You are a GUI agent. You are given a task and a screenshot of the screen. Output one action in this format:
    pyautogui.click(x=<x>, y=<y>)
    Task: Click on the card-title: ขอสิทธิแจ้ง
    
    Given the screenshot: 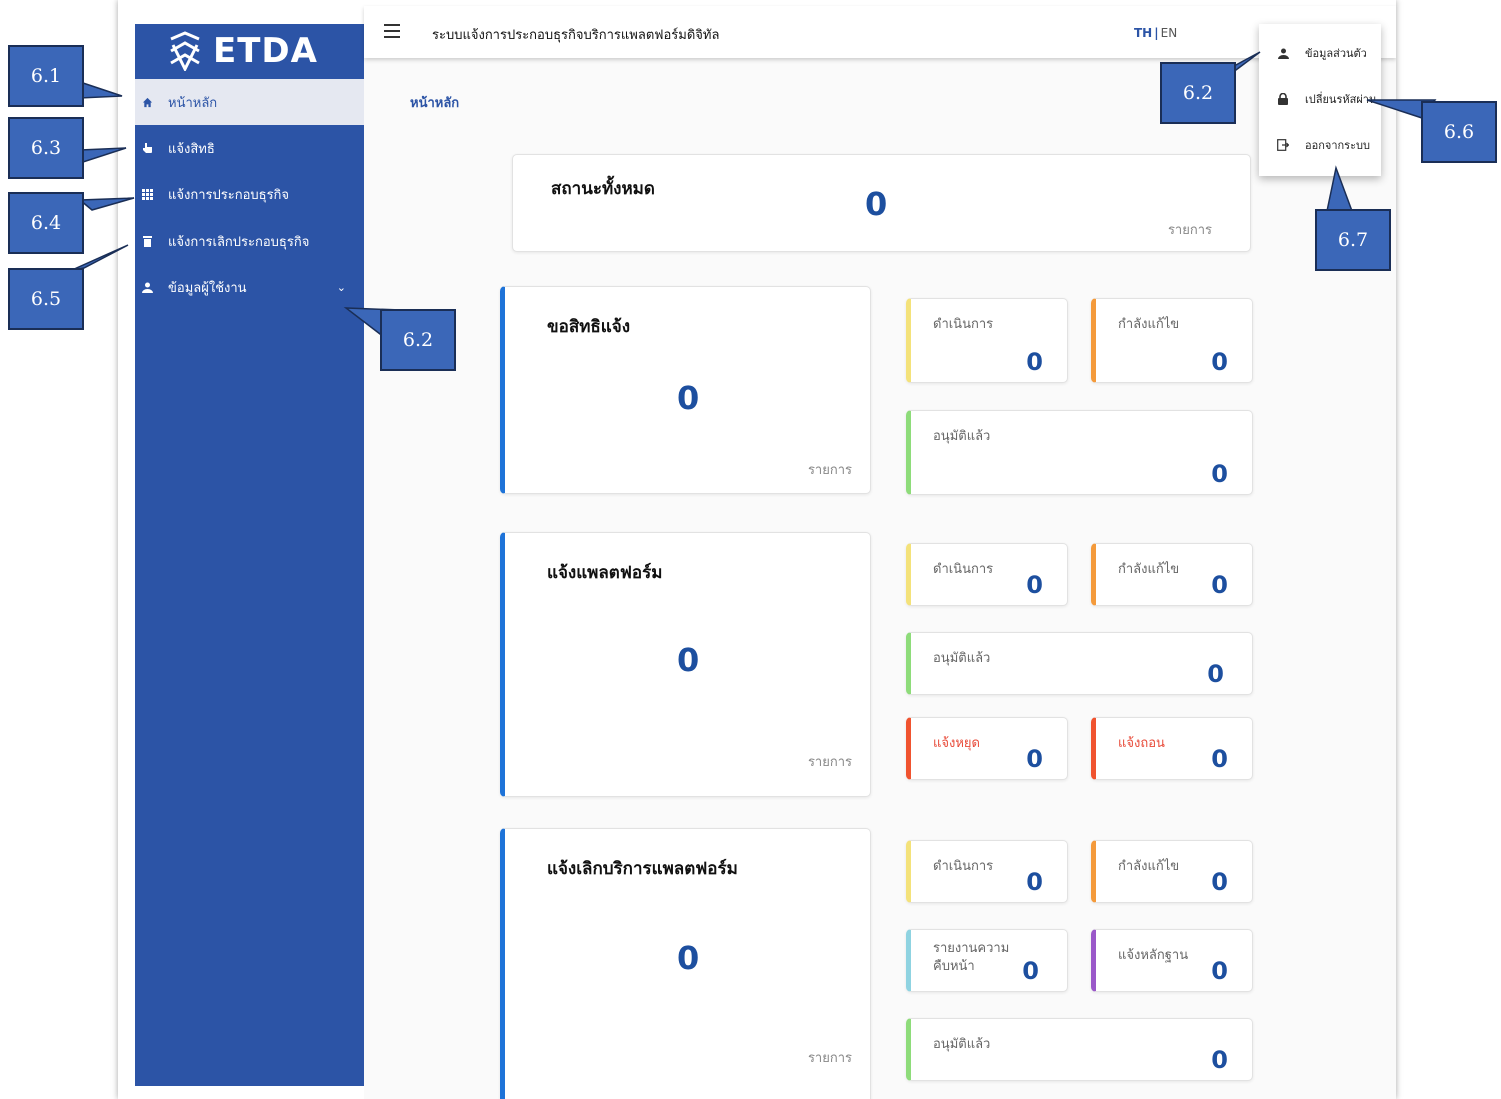 What is the action you would take?
    pyautogui.click(x=589, y=327)
    